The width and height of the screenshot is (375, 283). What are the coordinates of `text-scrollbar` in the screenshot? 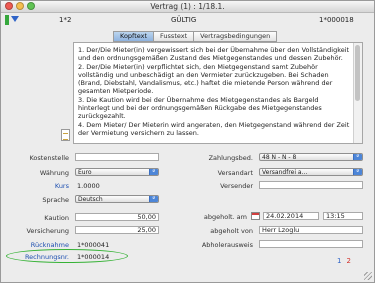 It's located at (357, 93).